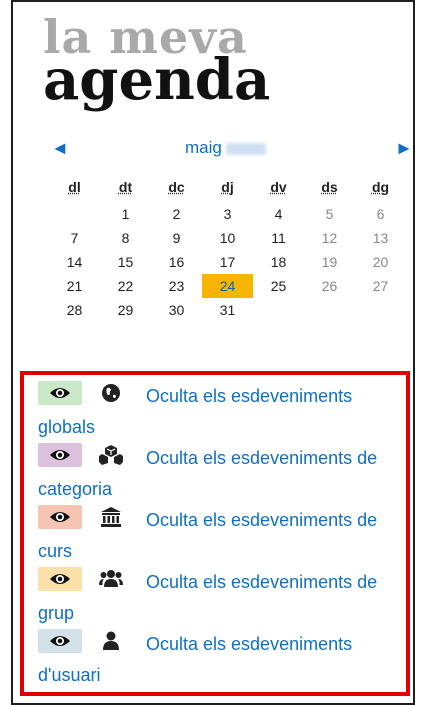  I want to click on filter-row: Oculta els esdeveniments globals, so click(215, 406).